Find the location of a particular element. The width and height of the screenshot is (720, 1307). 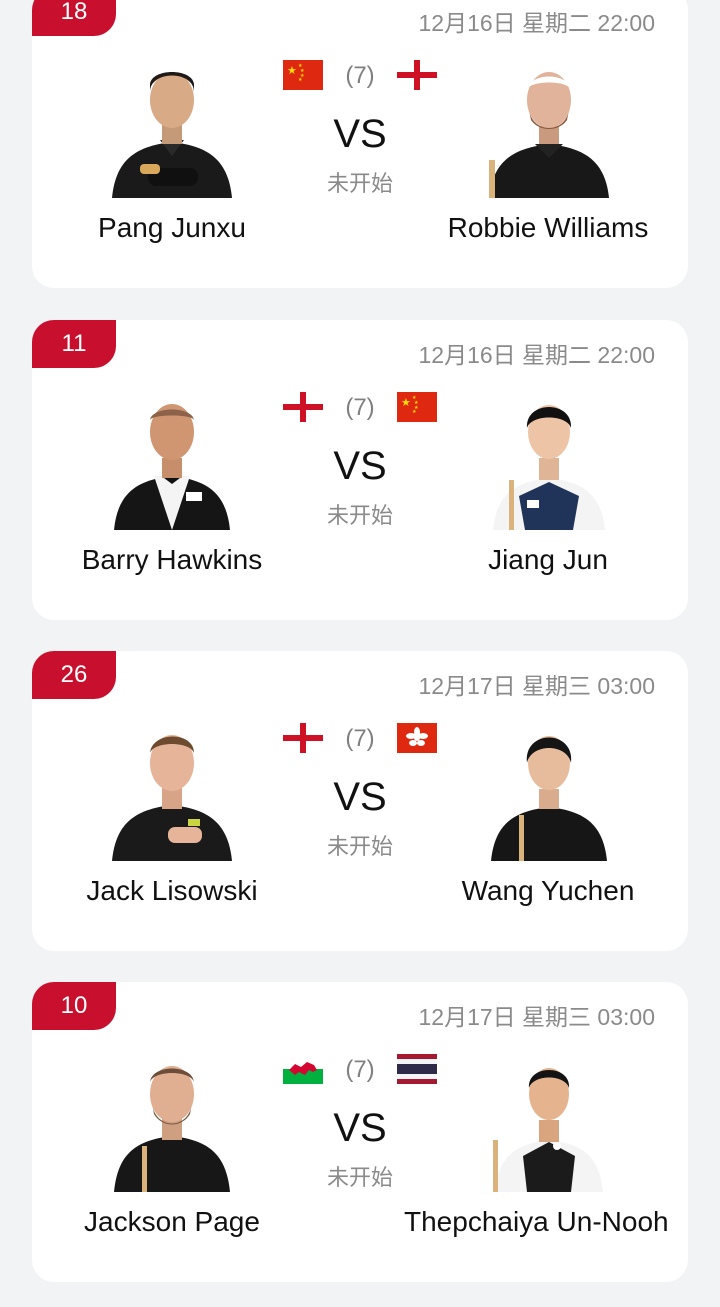

match-number-badge: 18 is located at coordinates (74, 18).